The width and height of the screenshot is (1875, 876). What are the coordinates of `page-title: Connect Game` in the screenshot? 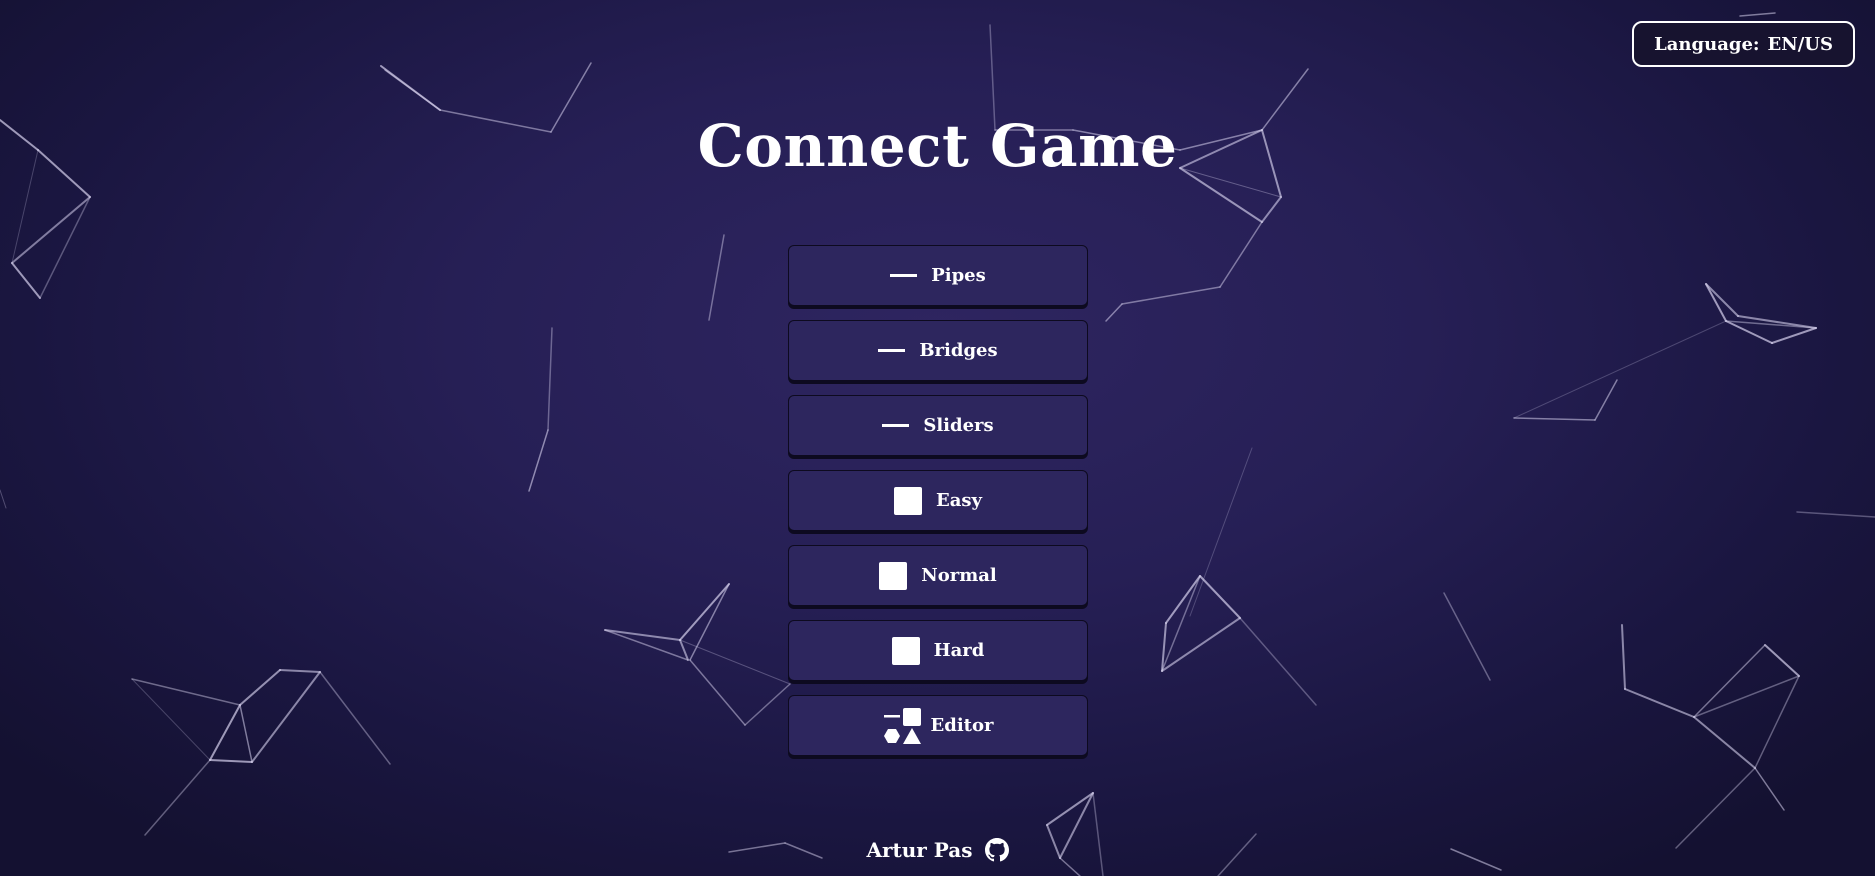 It's located at (937, 146).